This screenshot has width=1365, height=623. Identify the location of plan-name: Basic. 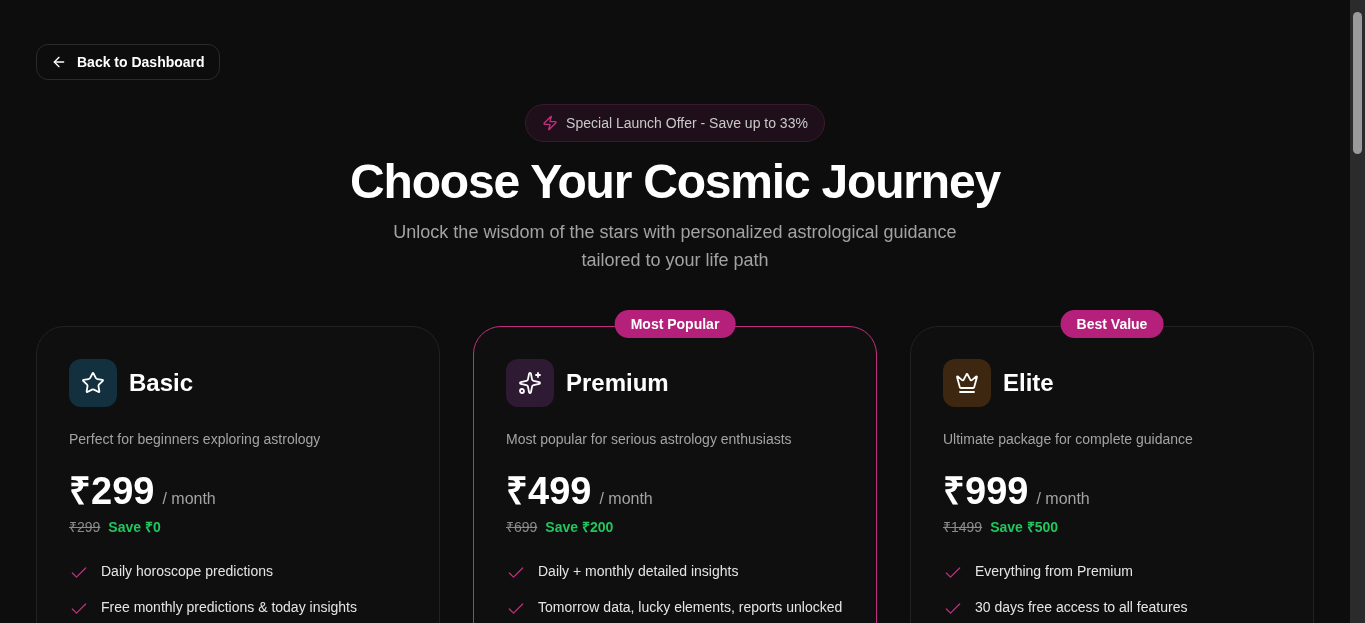
(161, 383).